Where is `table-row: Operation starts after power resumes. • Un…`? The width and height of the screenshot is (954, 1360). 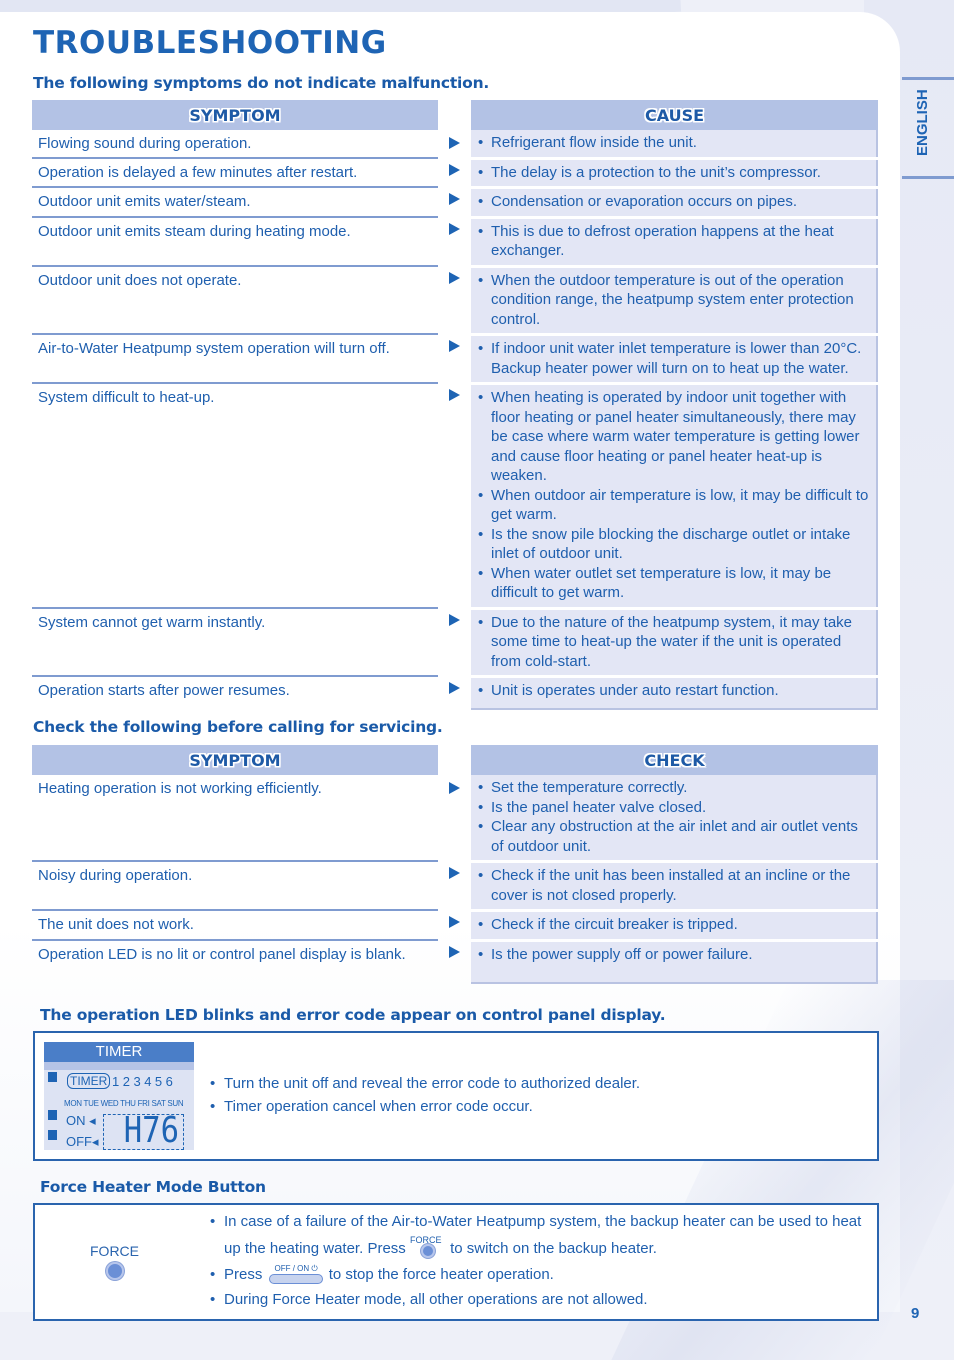
table-row: Operation starts after power resumes. • Un… is located at coordinates (455, 692).